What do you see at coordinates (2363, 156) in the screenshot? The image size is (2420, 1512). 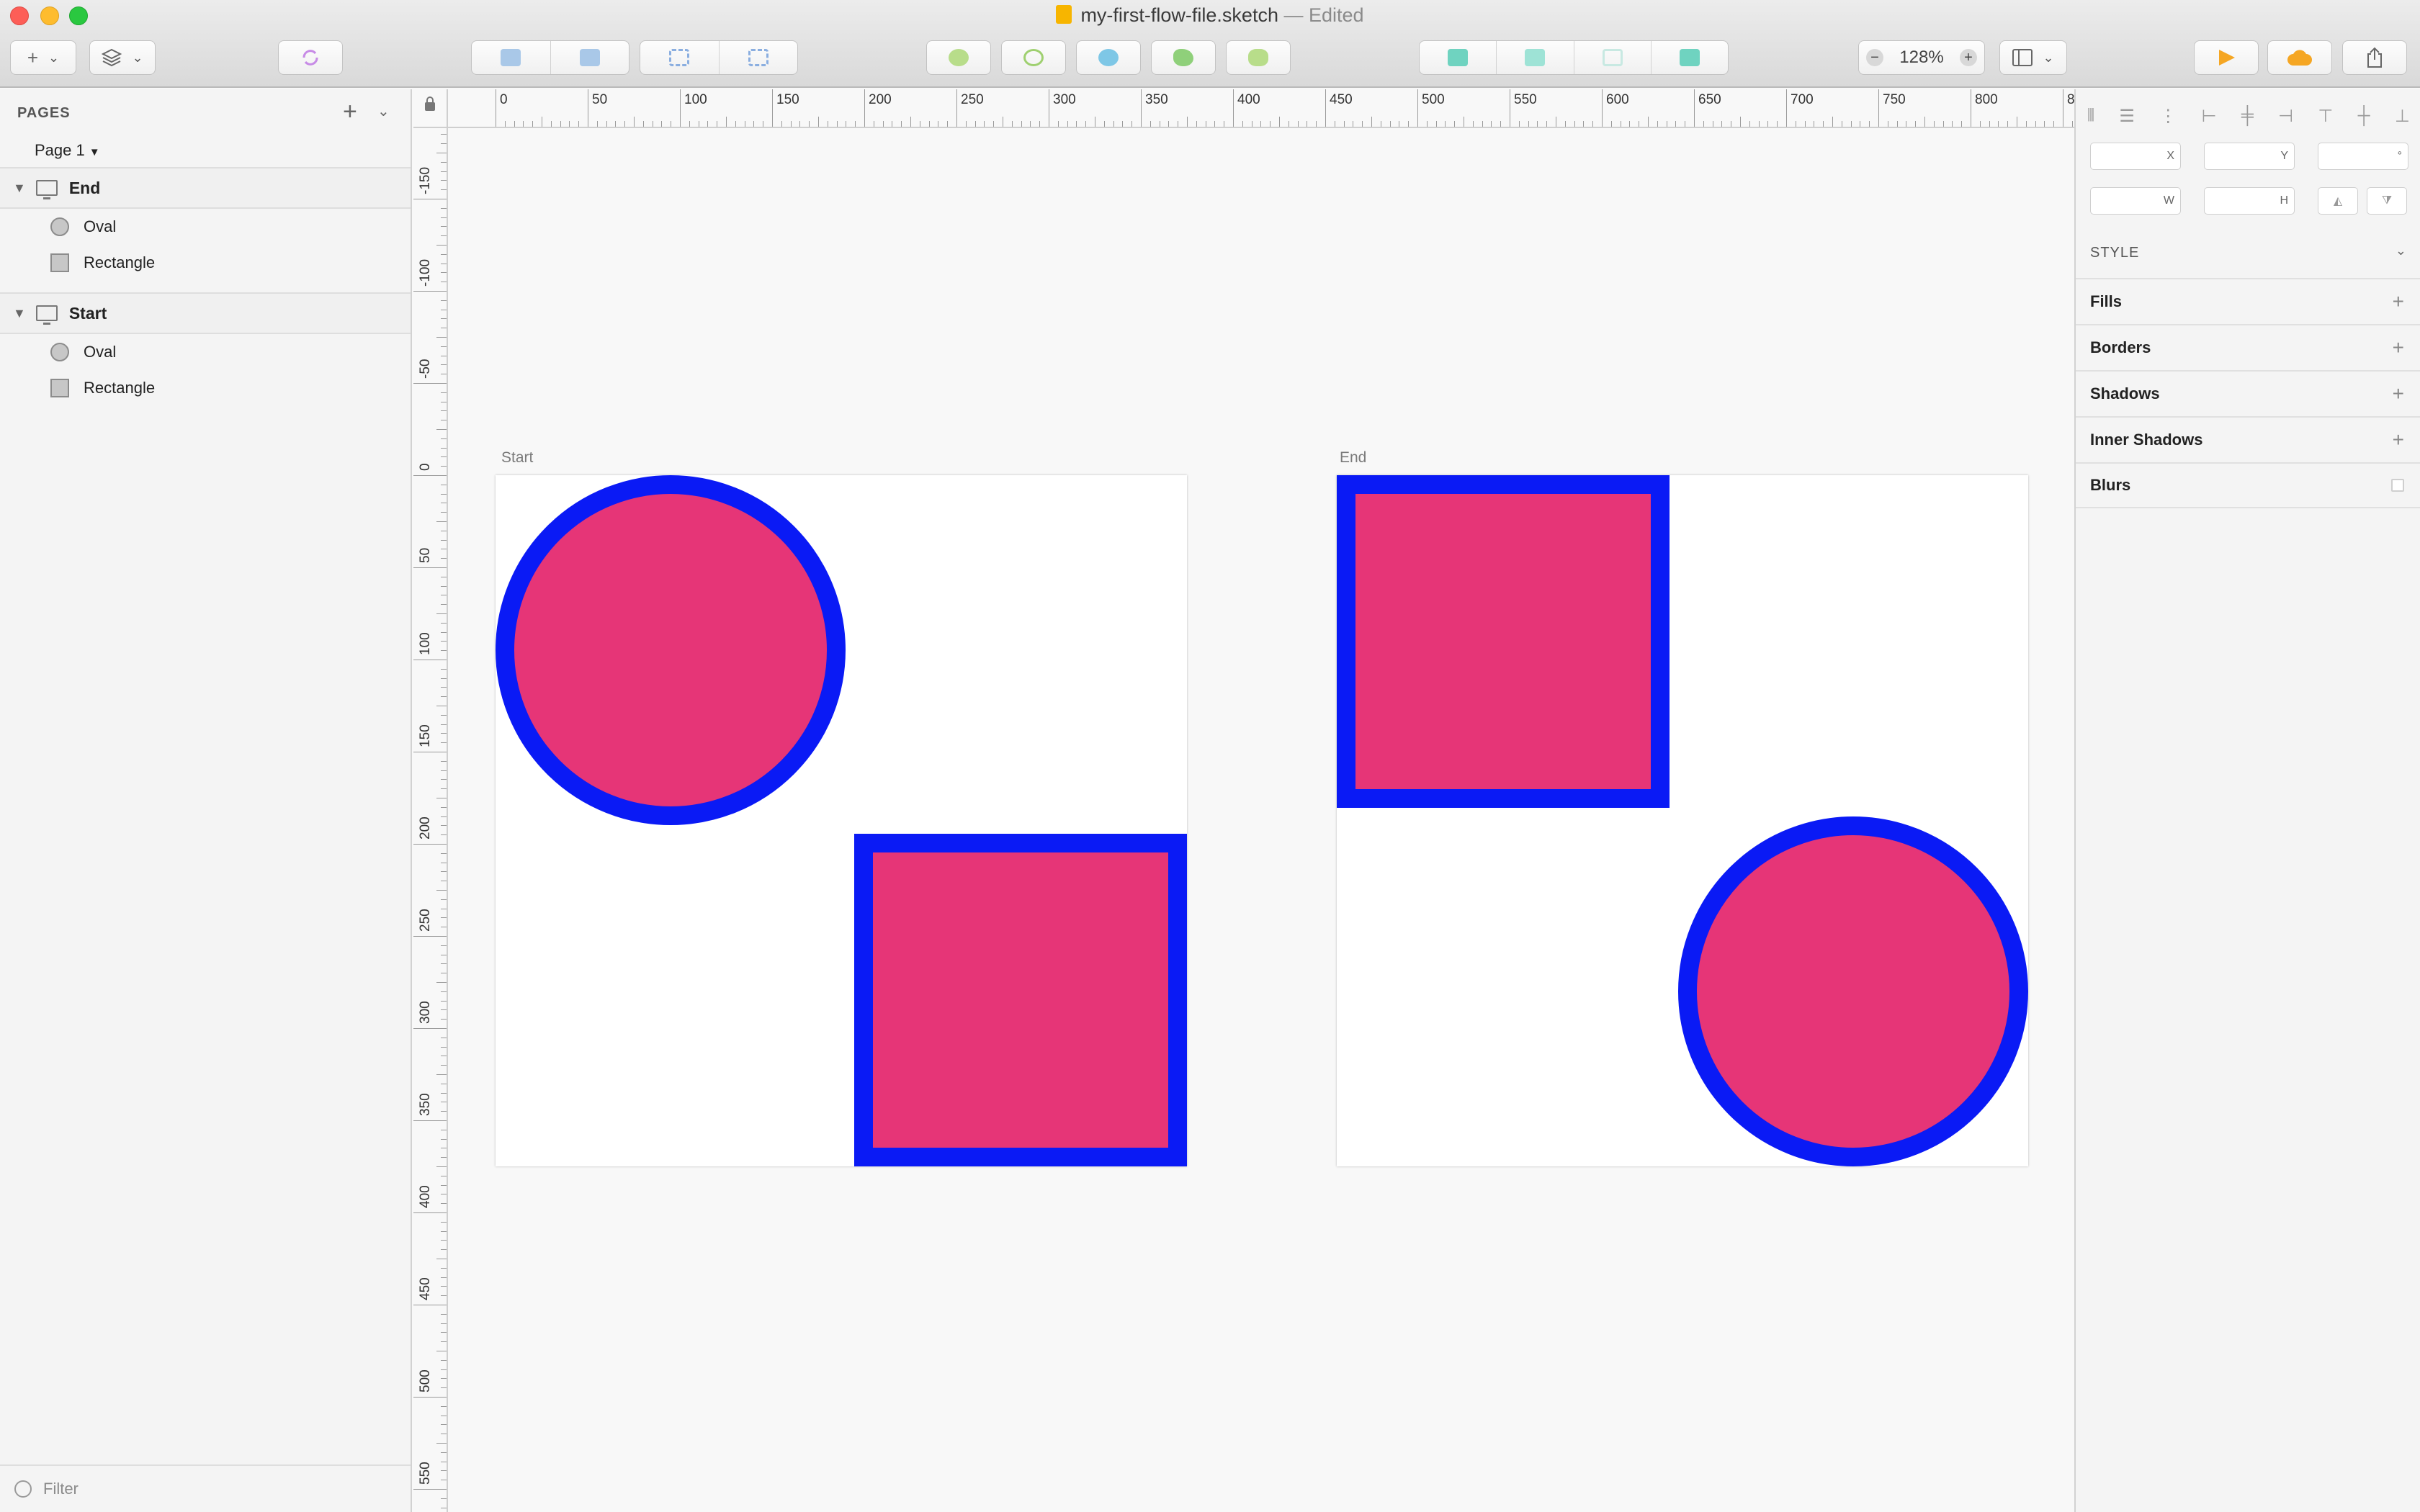 I see `rotation-field: °` at bounding box center [2363, 156].